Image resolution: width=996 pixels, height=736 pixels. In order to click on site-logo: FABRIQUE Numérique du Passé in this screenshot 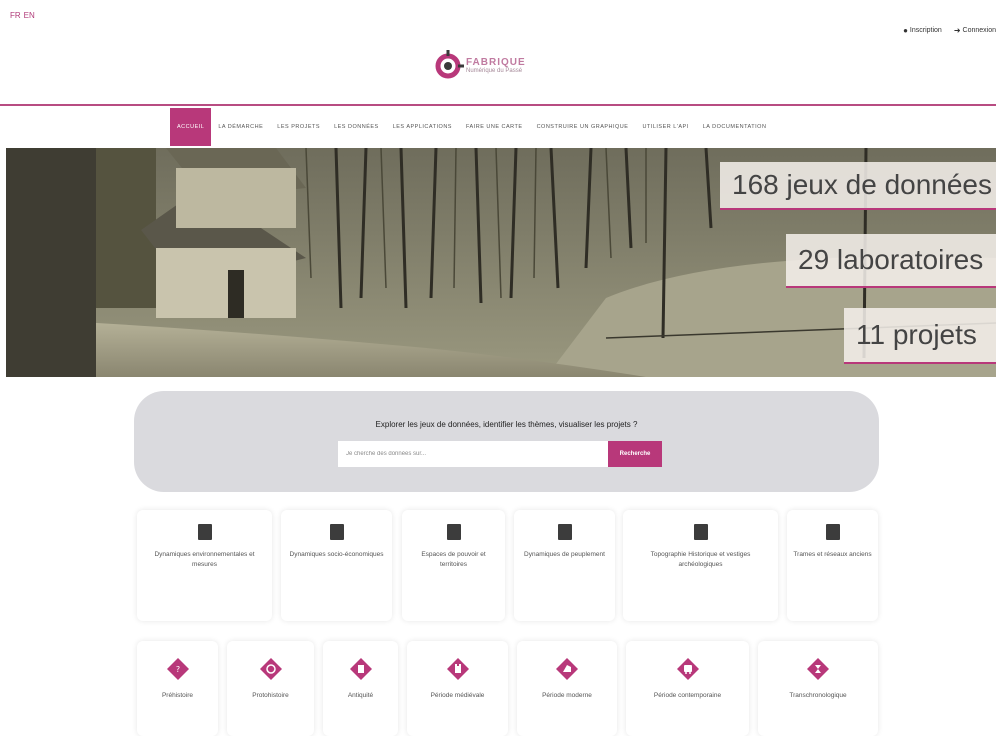, I will do `click(479, 66)`.